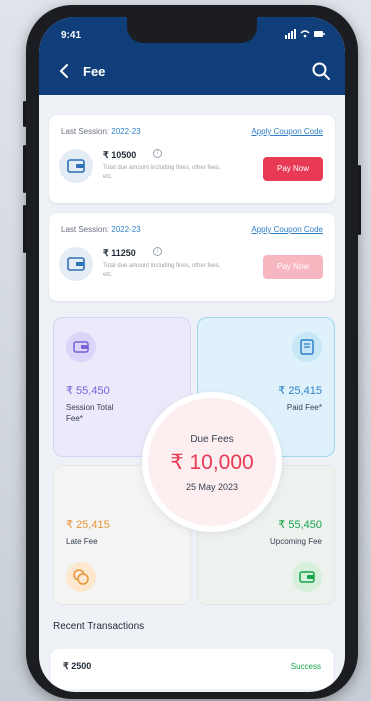  I want to click on transaction-status: Success, so click(305, 666).